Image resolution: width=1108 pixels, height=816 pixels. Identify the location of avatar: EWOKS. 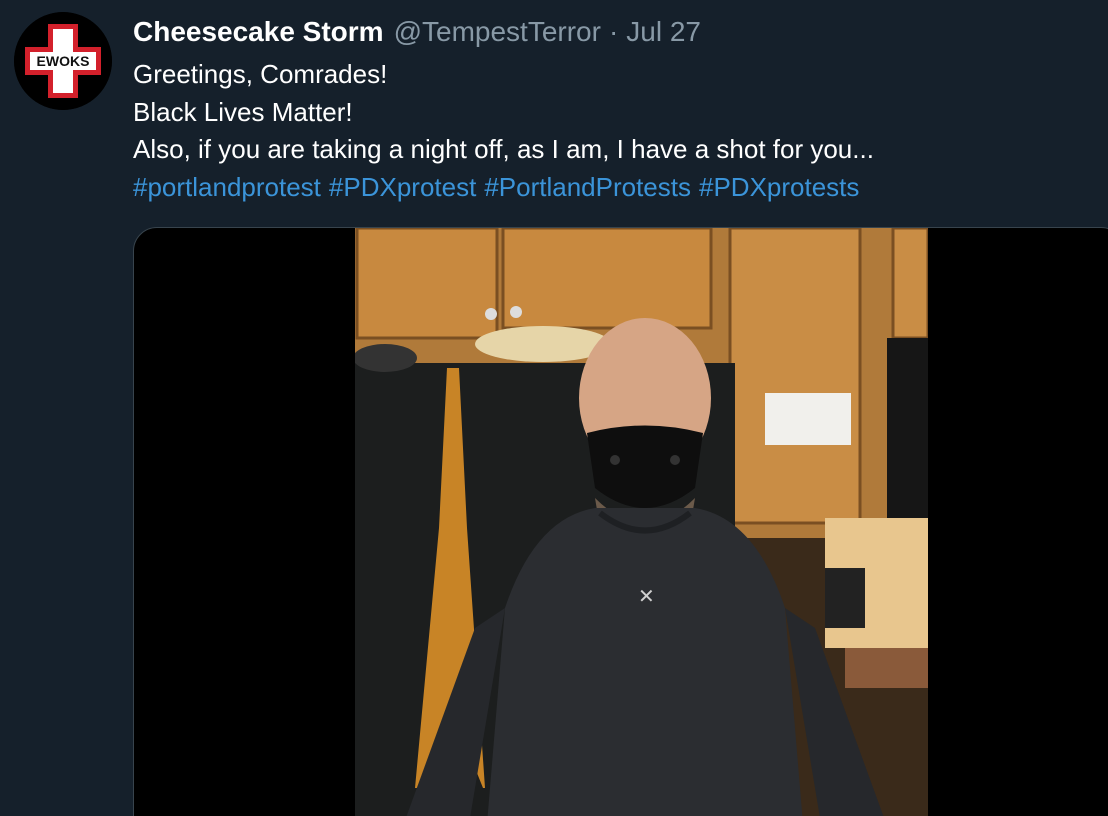
(63, 61).